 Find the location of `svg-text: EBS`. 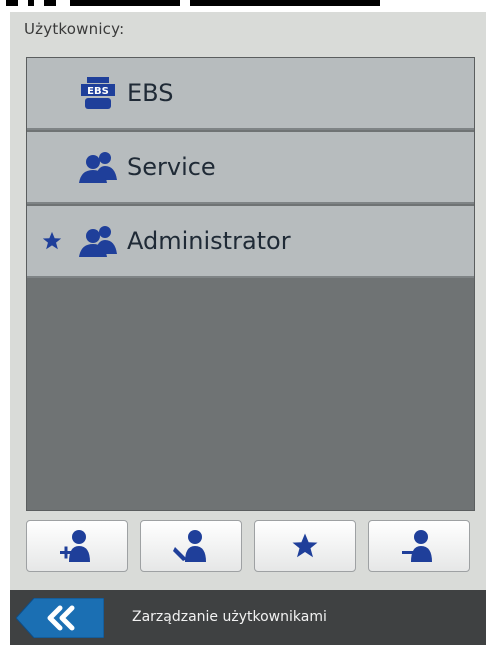

svg-text: EBS is located at coordinates (98, 91).